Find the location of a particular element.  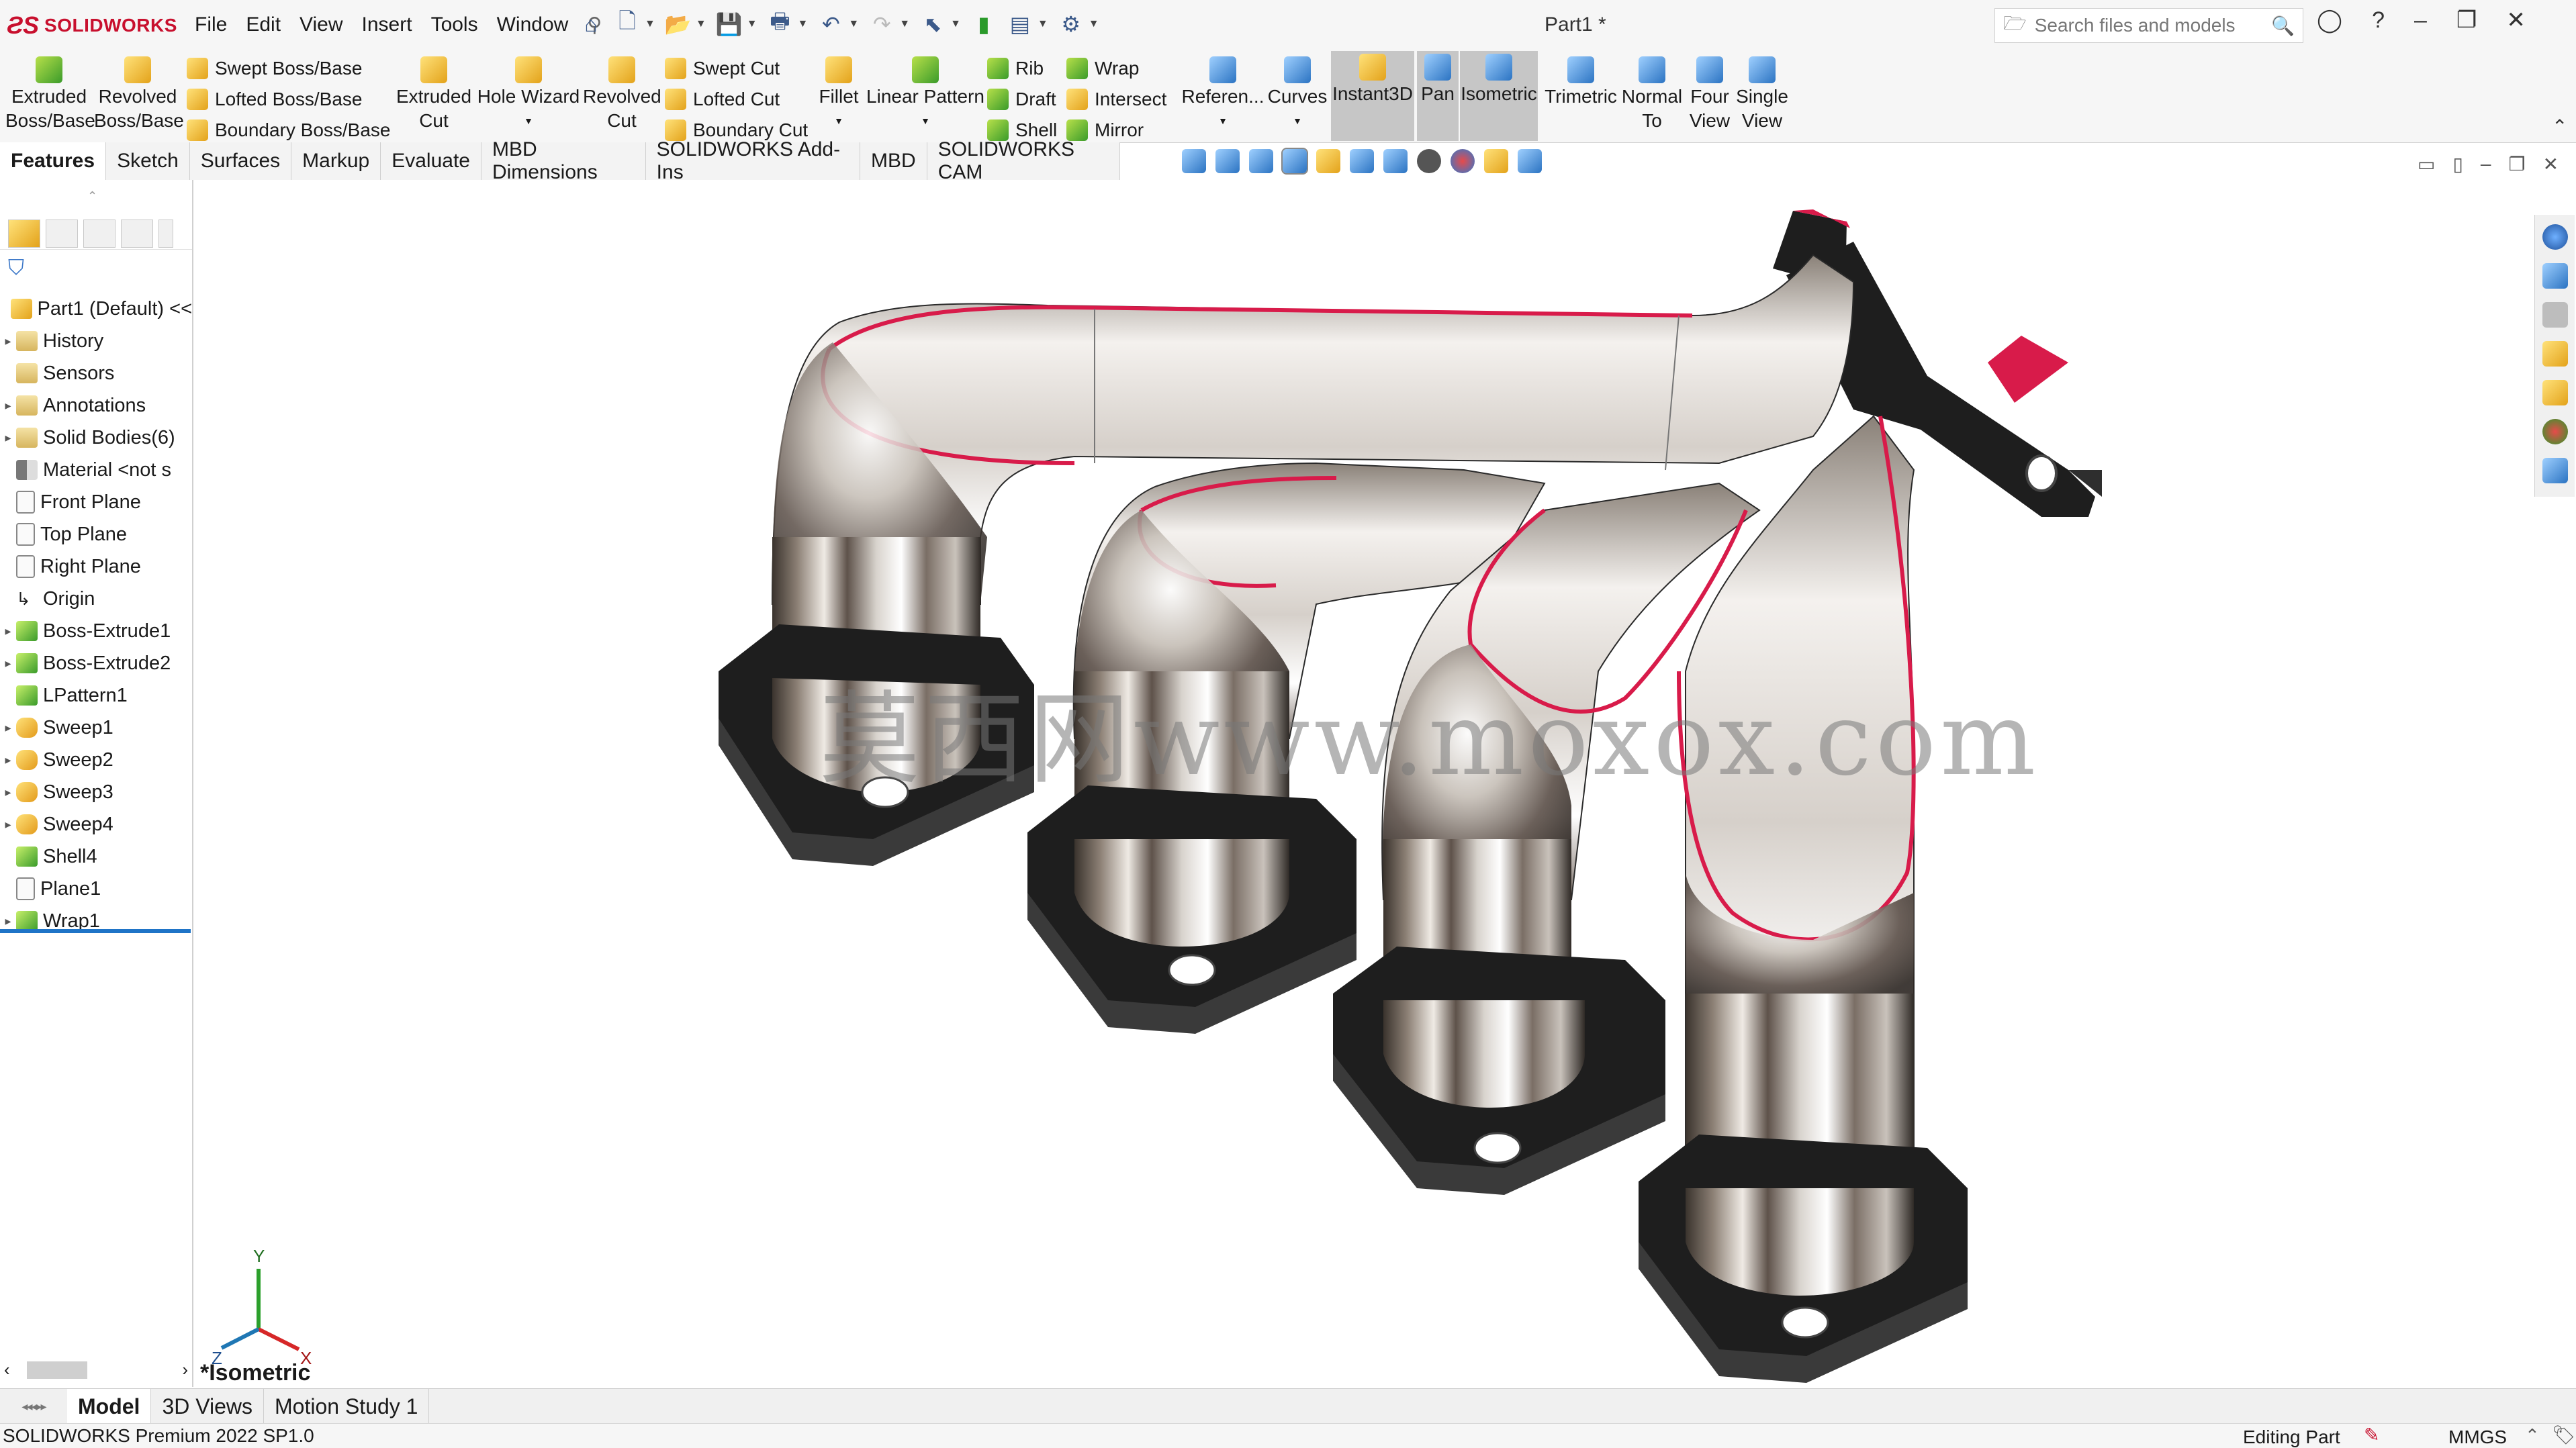

tab-surfaces: Surfaces is located at coordinates (241, 161).